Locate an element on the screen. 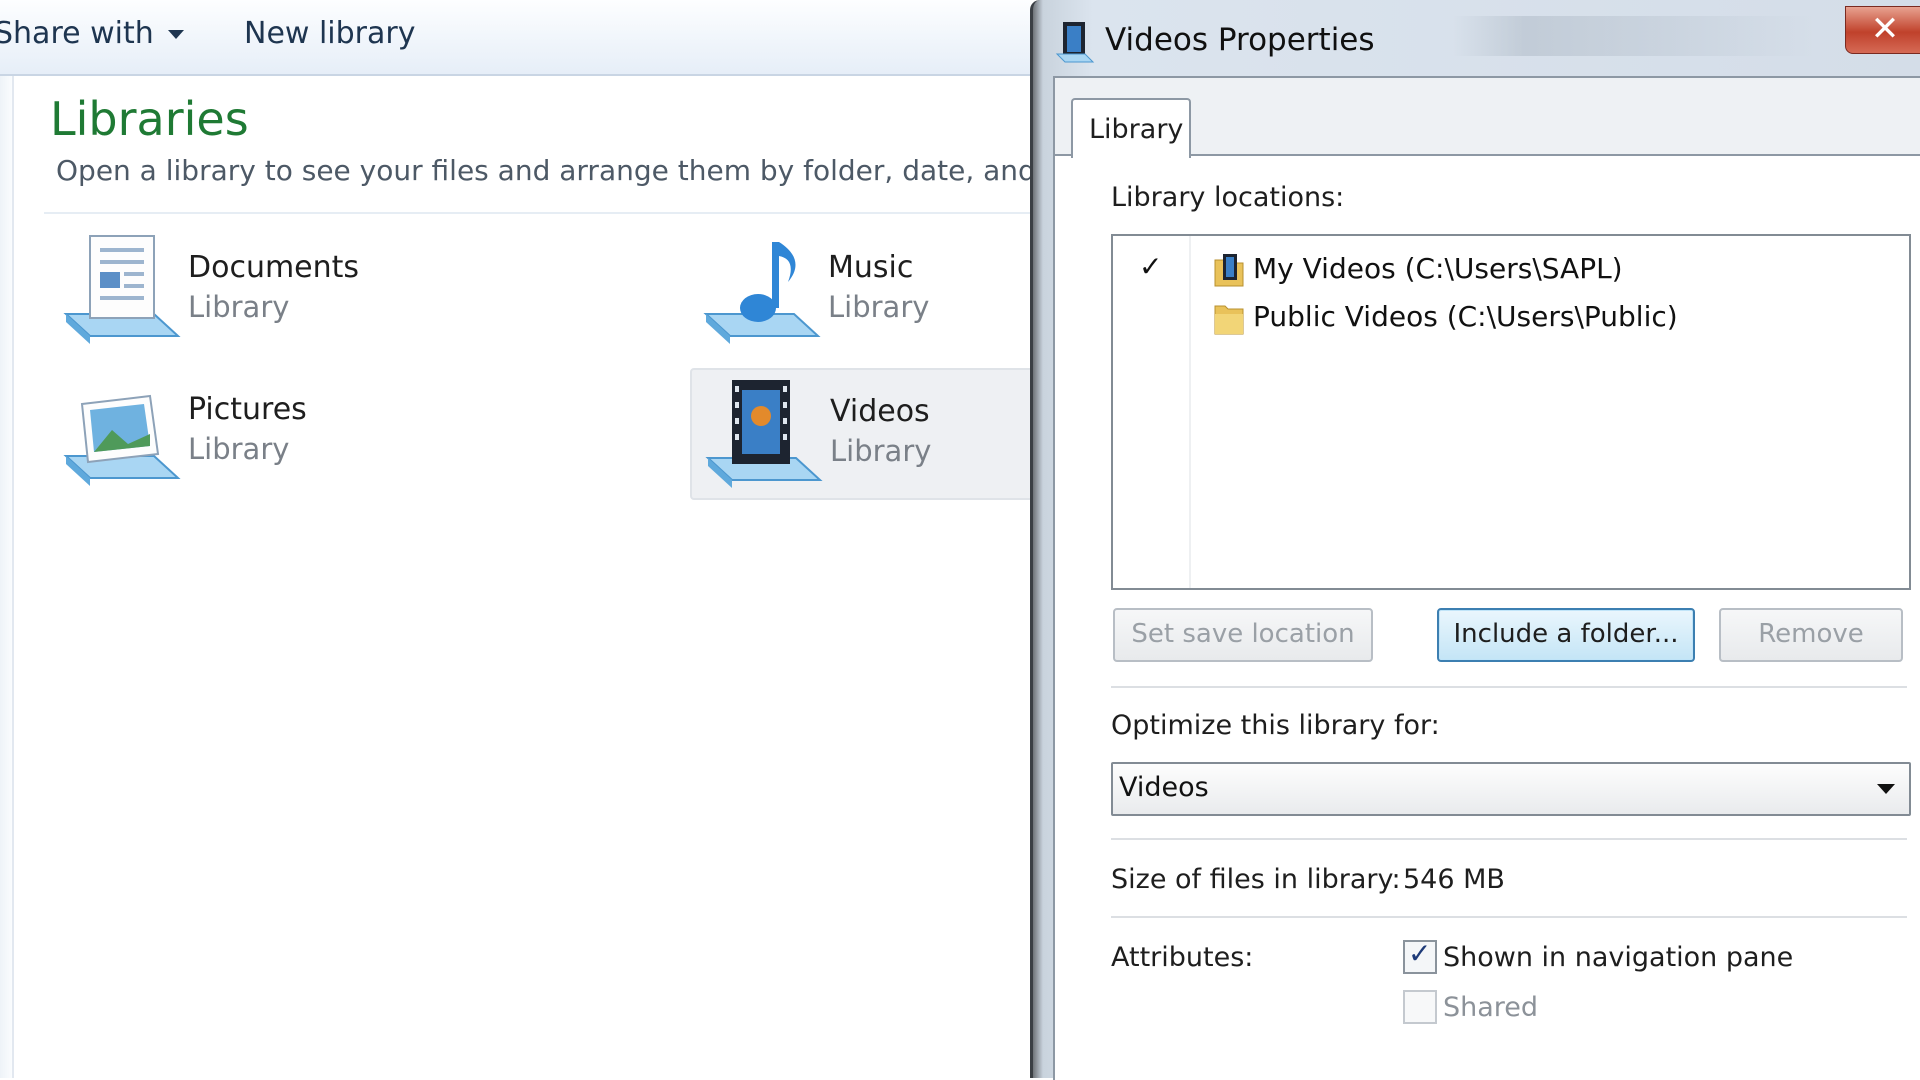 Image resolution: width=1920 pixels, height=1080 pixels. library-tile-music: Music Library is located at coordinates (840, 290).